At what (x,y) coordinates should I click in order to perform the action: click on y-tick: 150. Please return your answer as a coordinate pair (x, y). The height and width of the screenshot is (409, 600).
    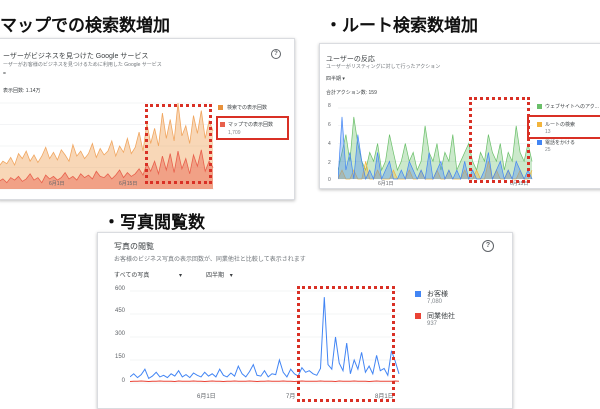
    Looking at the image, I should click on (119, 357).